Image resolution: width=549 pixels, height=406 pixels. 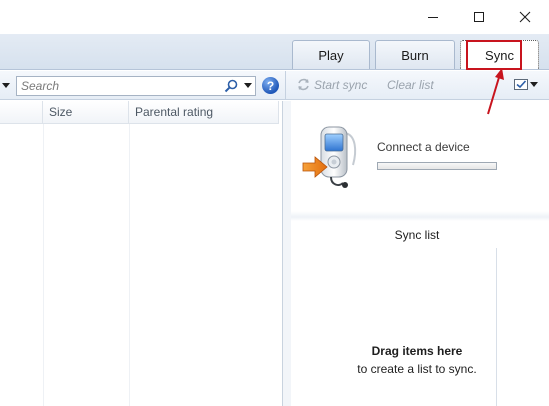 I want to click on column-header-size: Size, so click(x=86, y=112).